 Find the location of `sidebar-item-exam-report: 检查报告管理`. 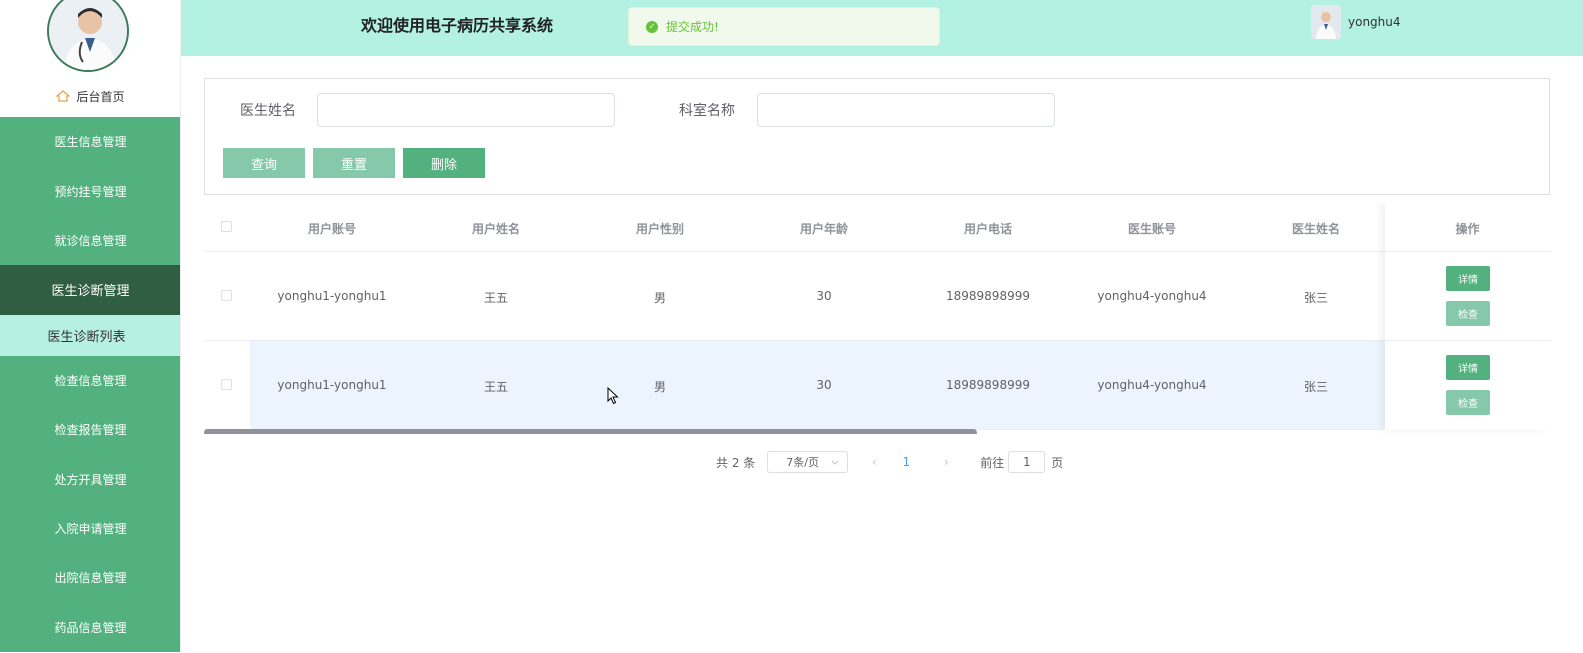

sidebar-item-exam-report: 检查报告管理 is located at coordinates (90, 429).